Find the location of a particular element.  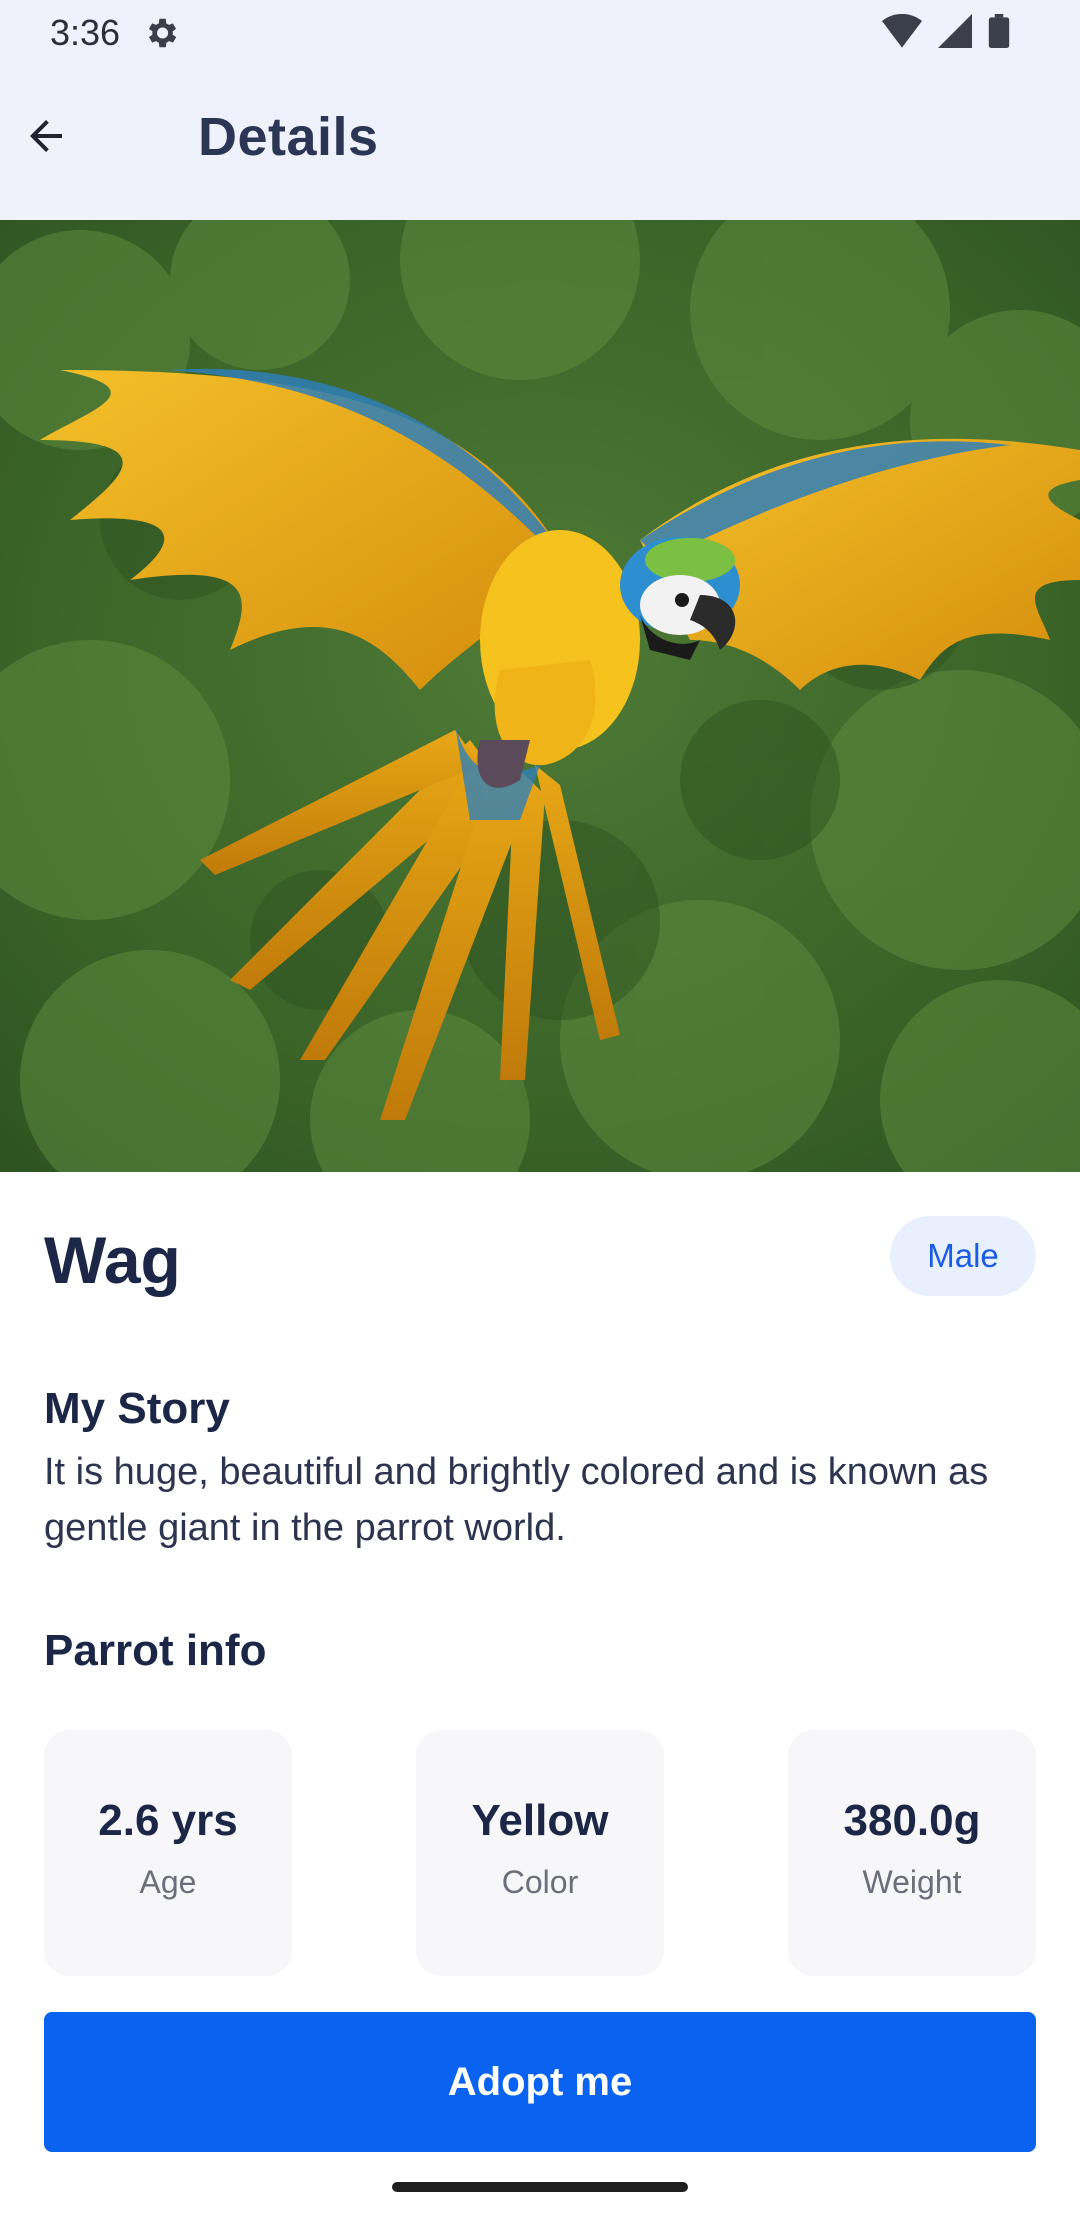

signal-icon is located at coordinates (955, 33).